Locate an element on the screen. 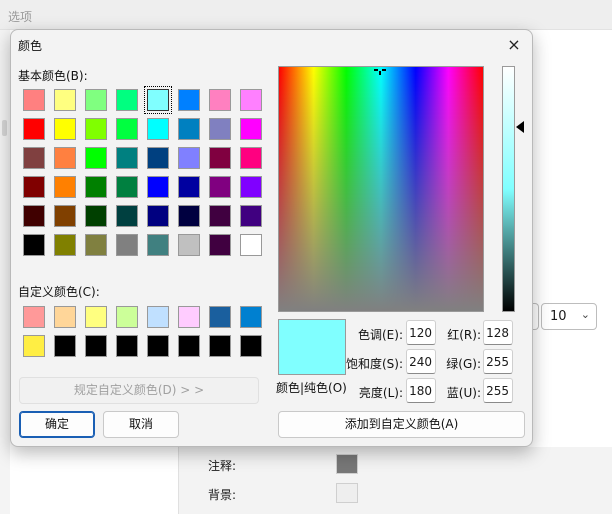  green-label: 绿(G): is located at coordinates (463, 364).